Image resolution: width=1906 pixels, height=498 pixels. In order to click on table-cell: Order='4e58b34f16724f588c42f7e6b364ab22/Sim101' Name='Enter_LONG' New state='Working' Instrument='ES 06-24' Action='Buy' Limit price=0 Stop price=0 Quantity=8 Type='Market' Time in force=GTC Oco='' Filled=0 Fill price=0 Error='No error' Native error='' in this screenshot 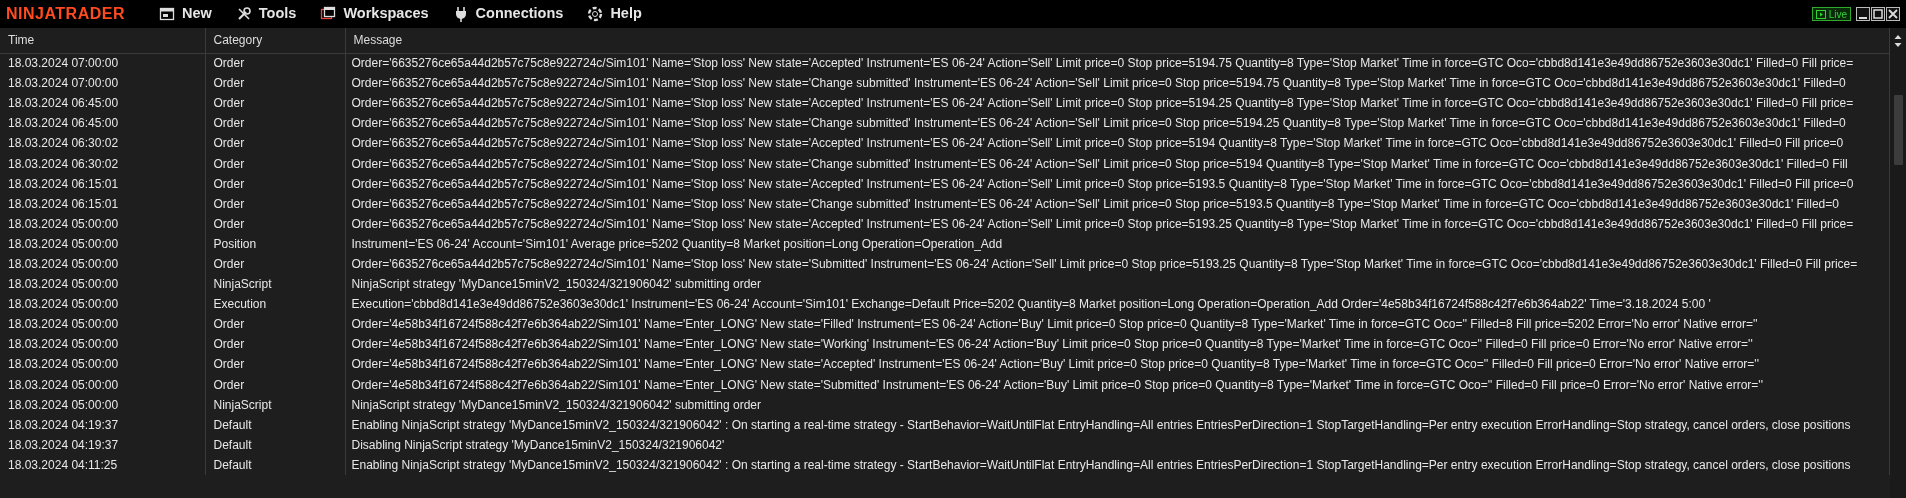, I will do `click(1117, 344)`.